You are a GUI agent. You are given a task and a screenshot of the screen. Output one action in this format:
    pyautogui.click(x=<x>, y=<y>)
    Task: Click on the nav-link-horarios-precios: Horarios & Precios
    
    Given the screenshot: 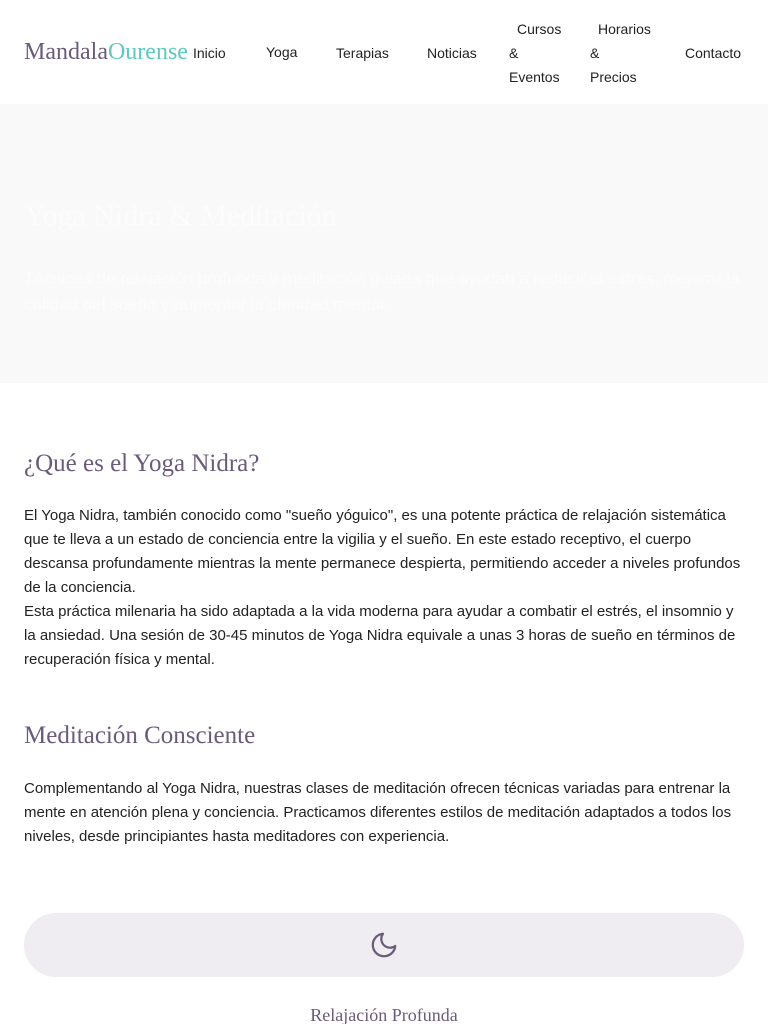 What is the action you would take?
    pyautogui.click(x=620, y=53)
    